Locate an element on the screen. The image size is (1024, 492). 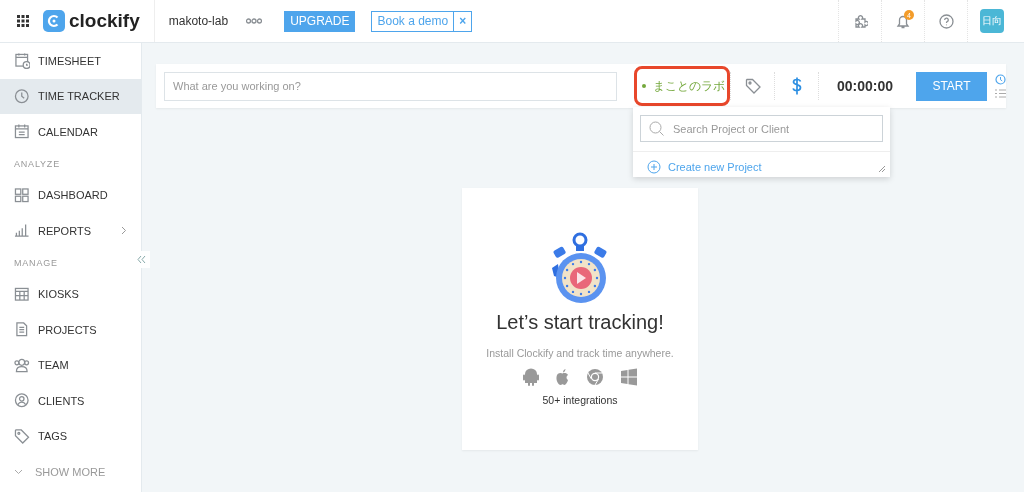
android-icon is located at coordinates (530, 377).